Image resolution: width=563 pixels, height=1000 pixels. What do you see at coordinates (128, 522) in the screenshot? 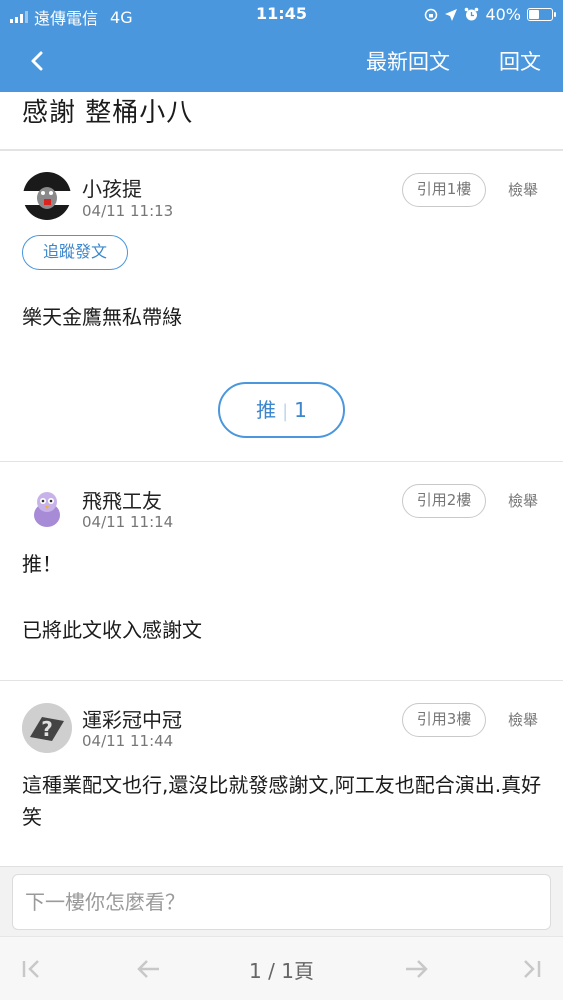
I see `post-time: 04/11 11:14` at bounding box center [128, 522].